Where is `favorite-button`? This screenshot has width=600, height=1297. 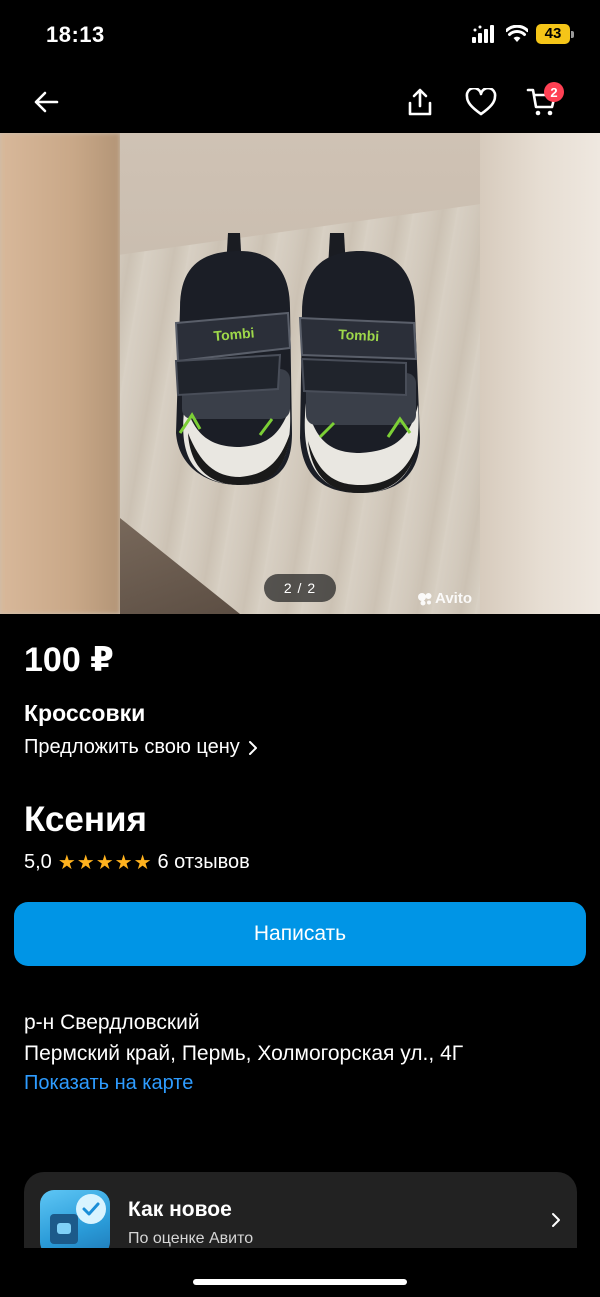 favorite-button is located at coordinates (481, 102).